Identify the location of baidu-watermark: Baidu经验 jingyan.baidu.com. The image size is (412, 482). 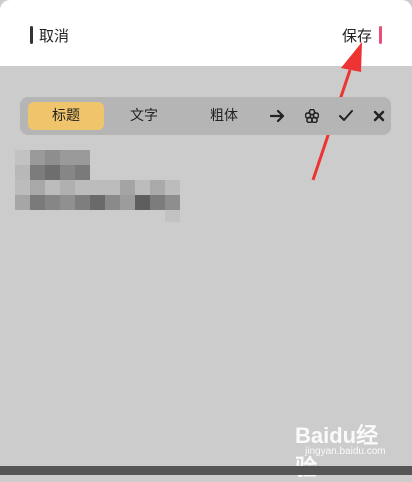
(335, 449).